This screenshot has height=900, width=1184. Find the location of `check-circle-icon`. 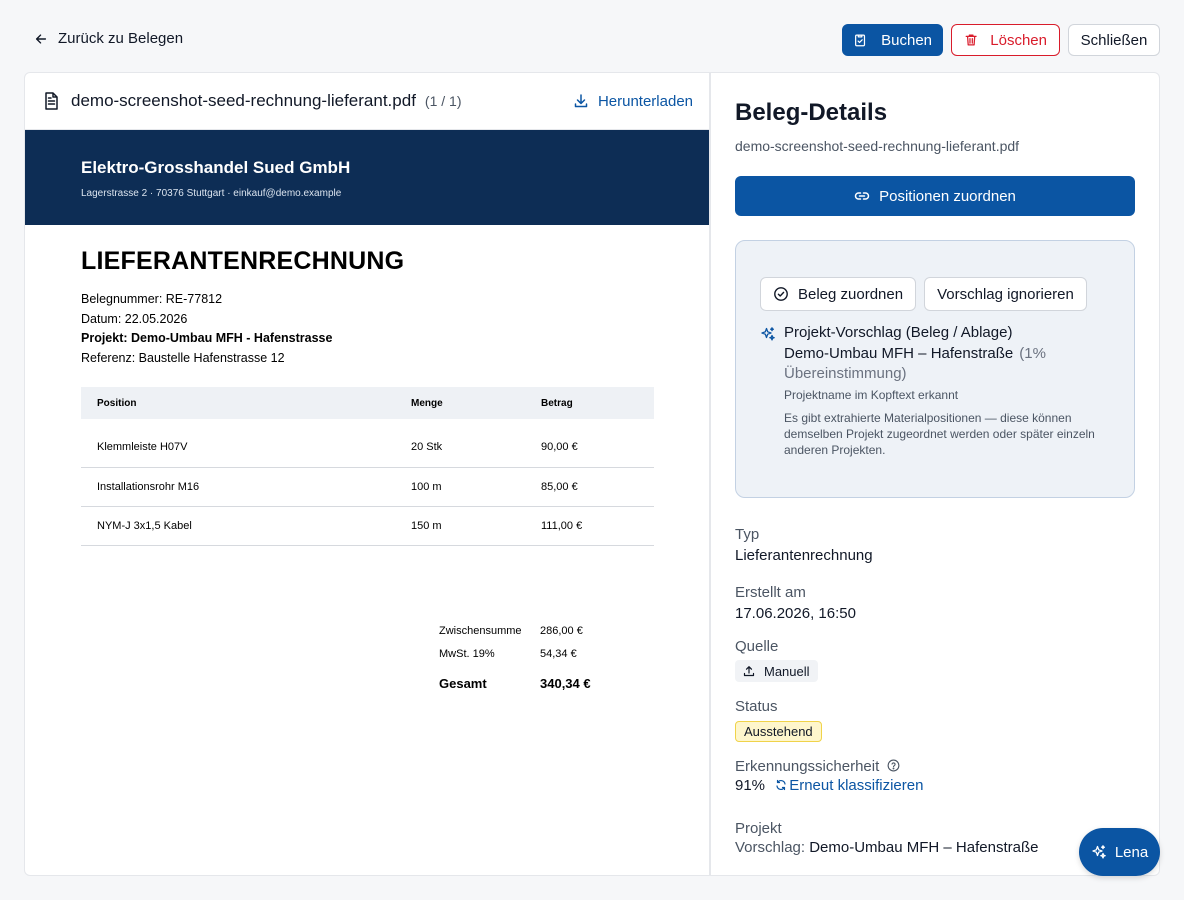

check-circle-icon is located at coordinates (781, 294).